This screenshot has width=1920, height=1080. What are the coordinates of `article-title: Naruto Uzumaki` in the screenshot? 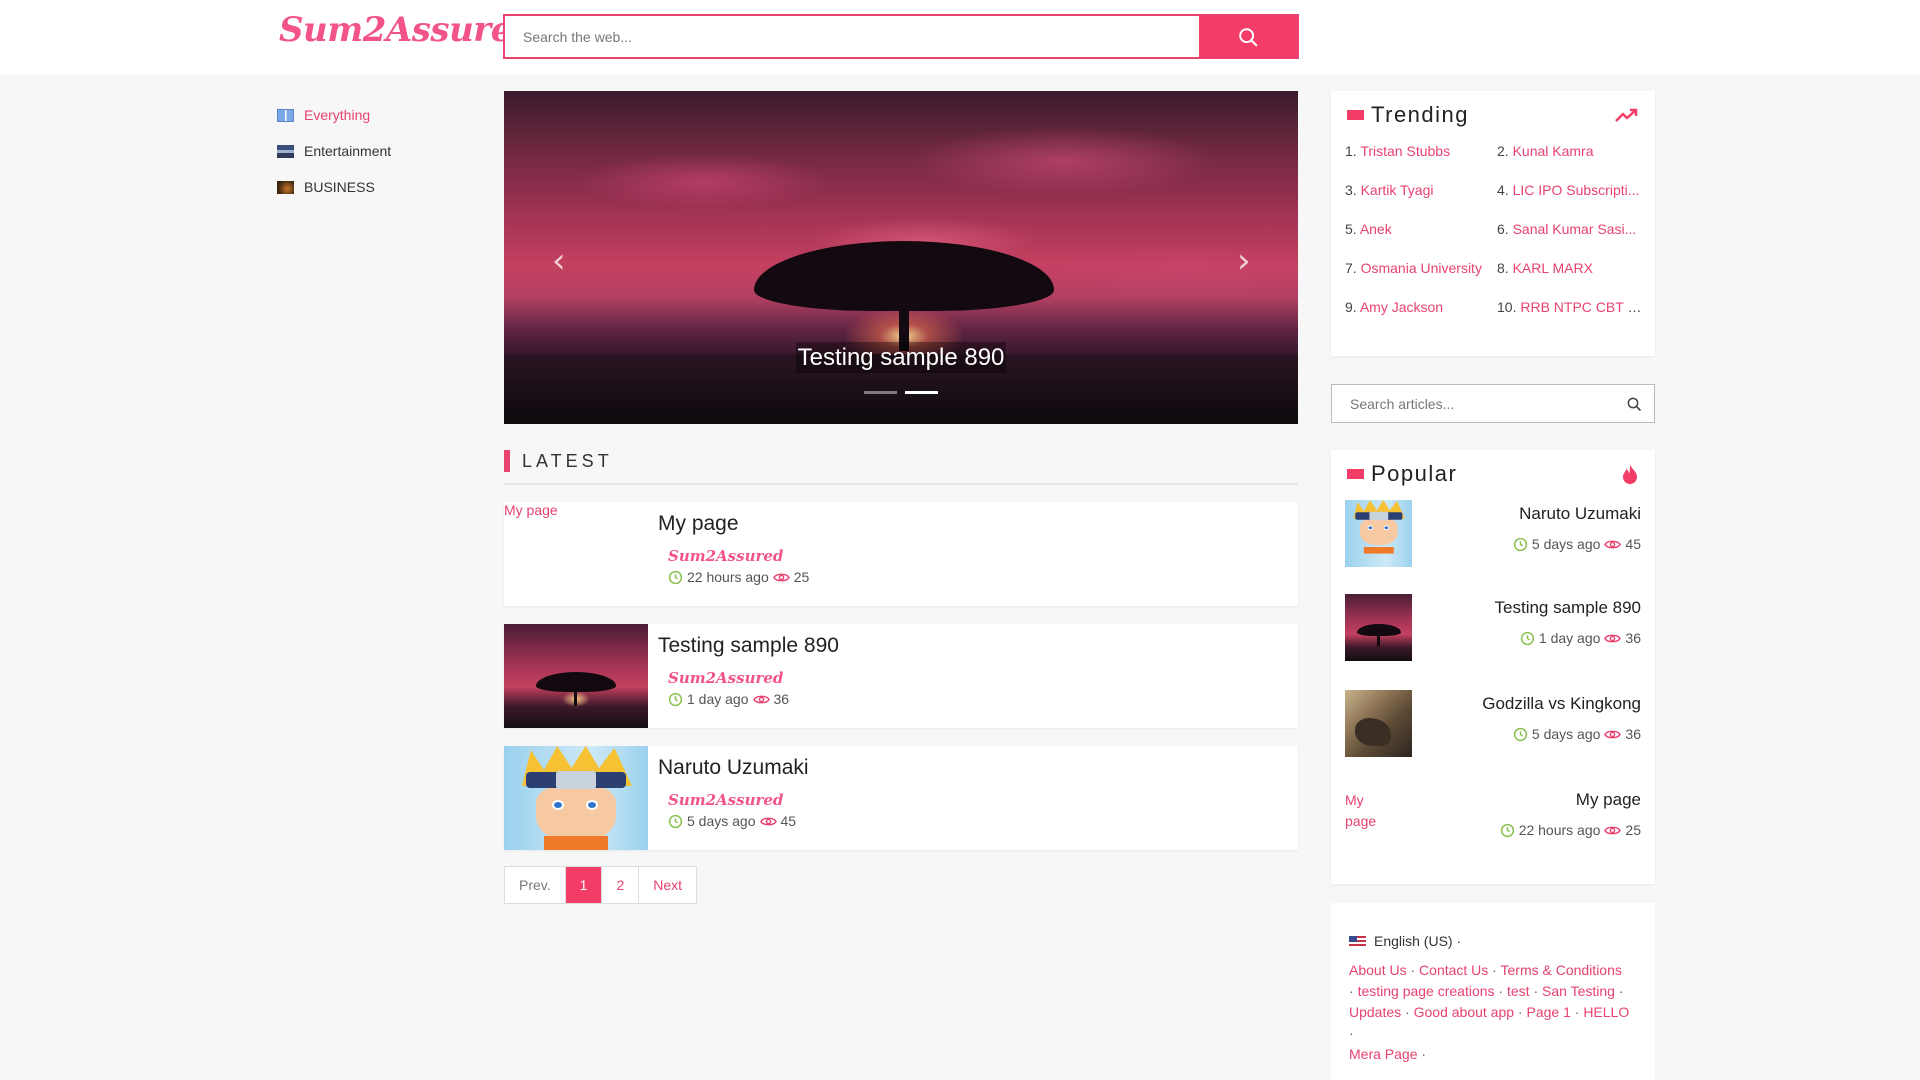 It's located at (733, 768).